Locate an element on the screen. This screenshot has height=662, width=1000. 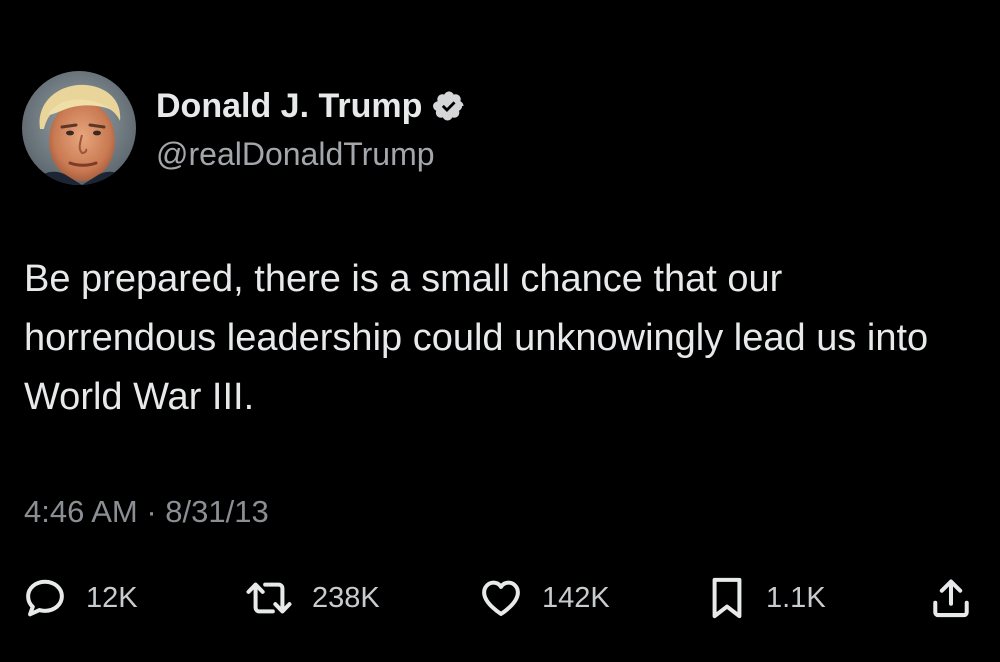
display-name: Donald J. Trump is located at coordinates (289, 106).